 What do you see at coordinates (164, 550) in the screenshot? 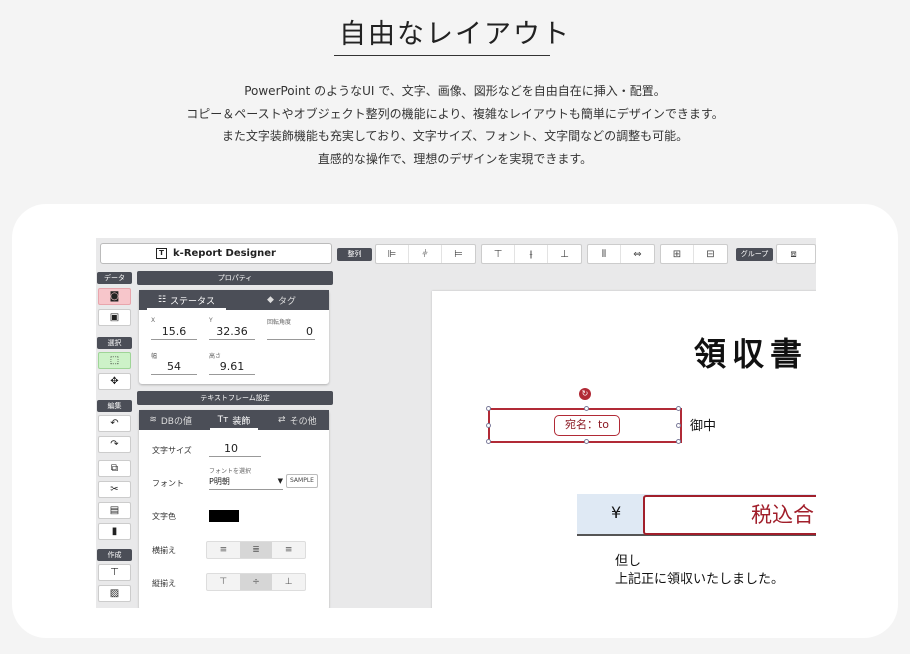
I see `horizontal-align-label: 横揃え` at bounding box center [164, 550].